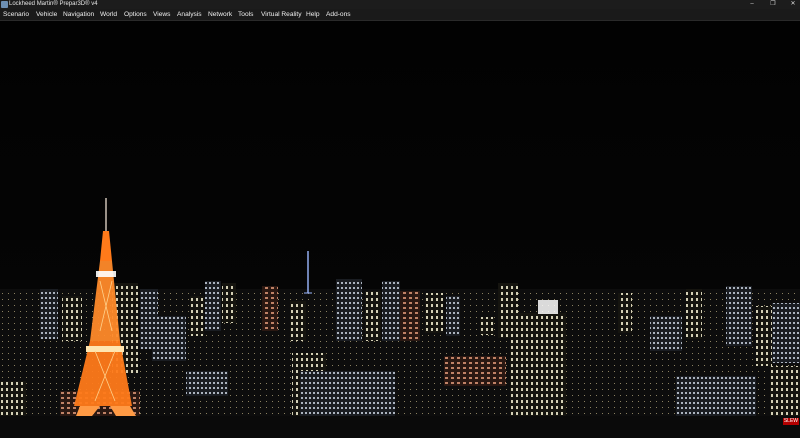 The image size is (800, 438). I want to click on window-title: Lockheed Martin® Prepar3D® v4, so click(53, 4).